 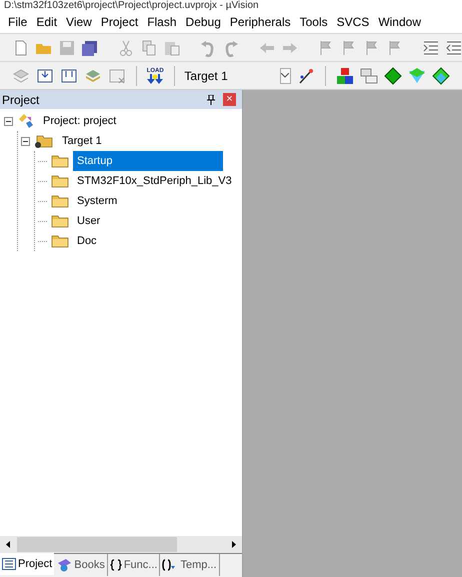 What do you see at coordinates (90, 47) in the screenshot?
I see `save-all-icon` at bounding box center [90, 47].